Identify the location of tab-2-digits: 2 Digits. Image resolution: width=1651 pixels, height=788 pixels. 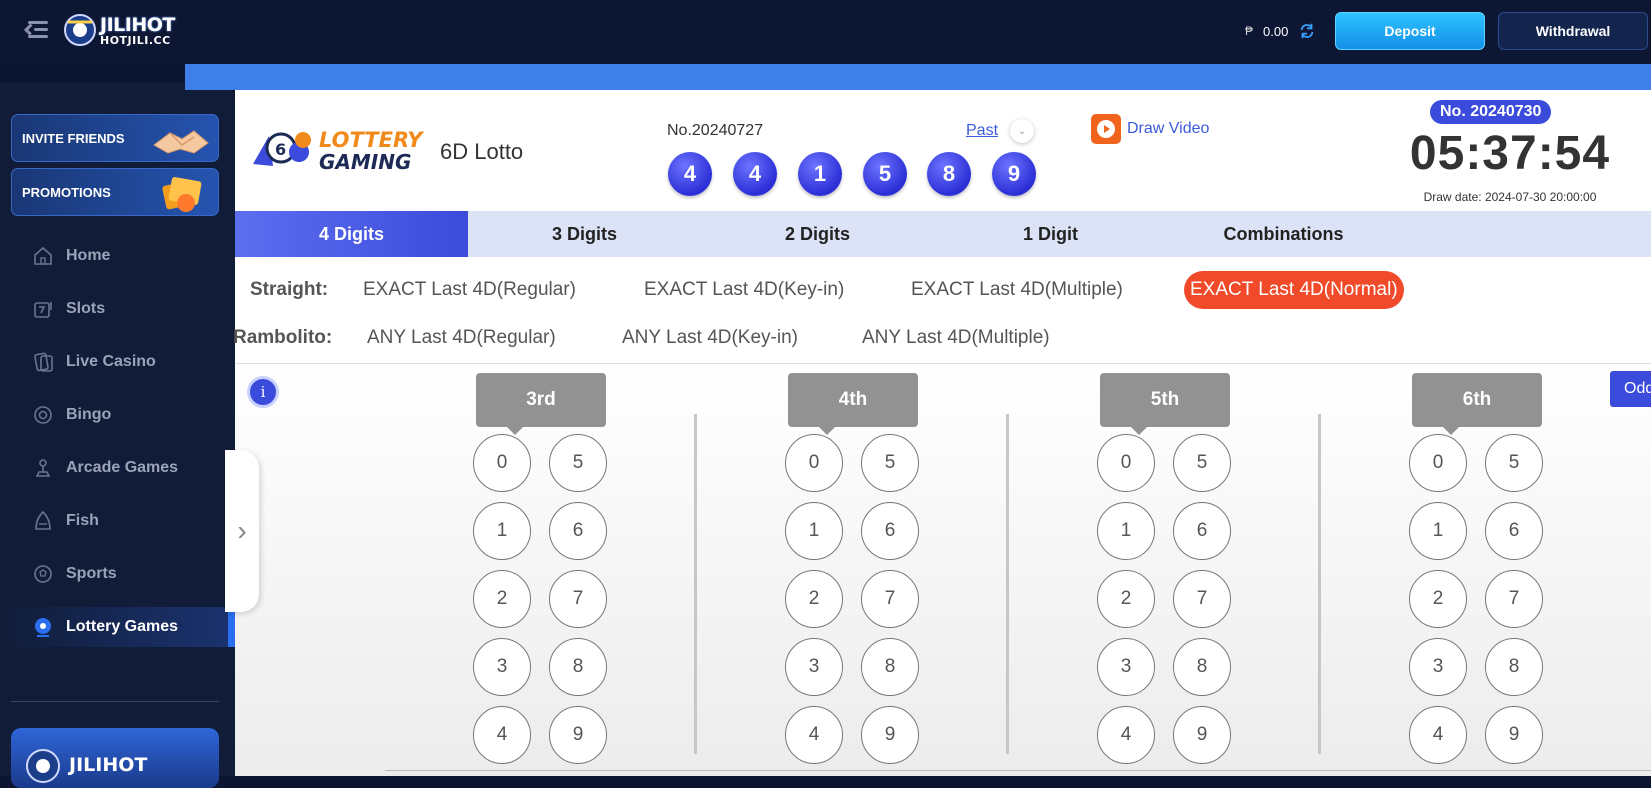
(817, 234).